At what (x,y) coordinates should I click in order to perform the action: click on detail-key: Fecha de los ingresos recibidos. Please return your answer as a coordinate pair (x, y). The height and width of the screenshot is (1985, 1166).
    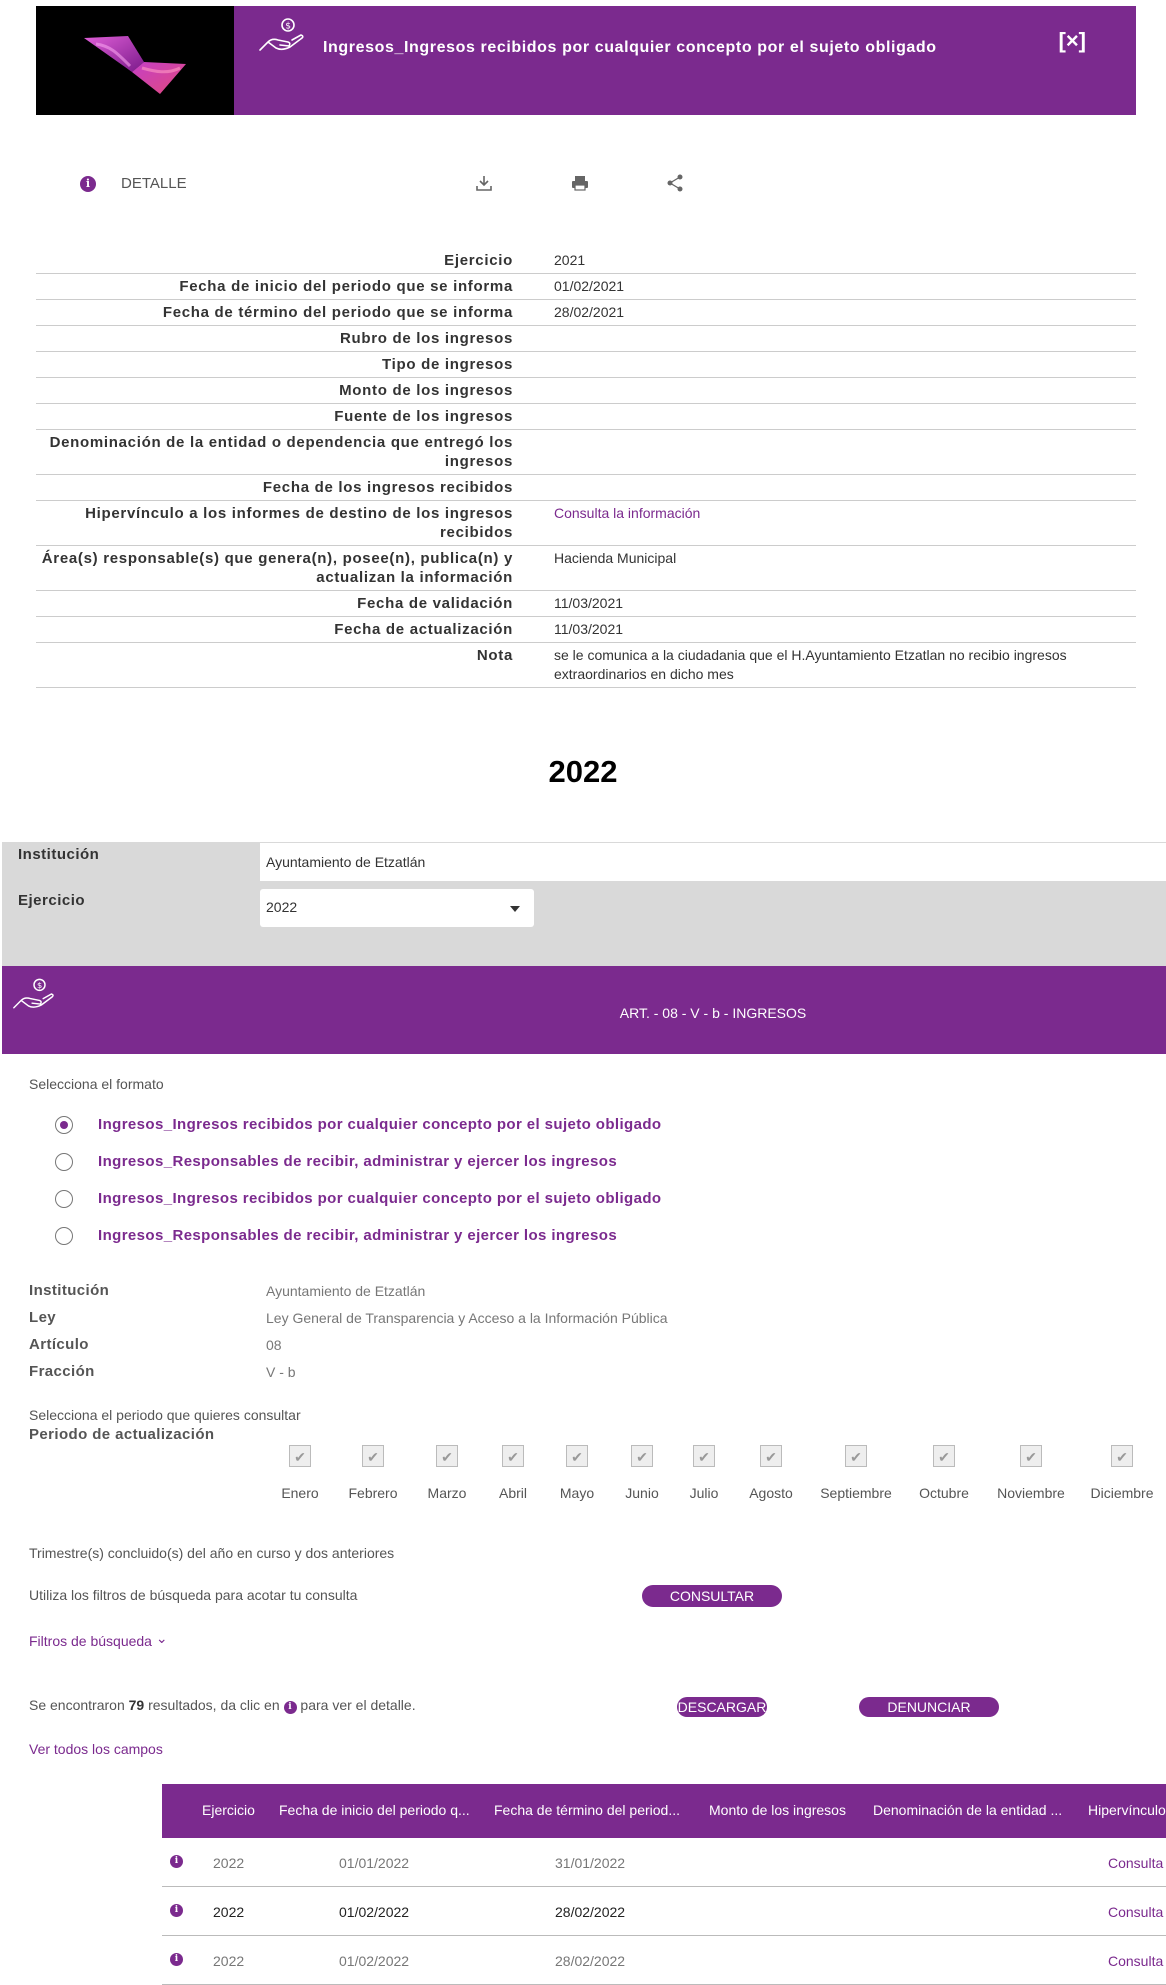
    Looking at the image, I should click on (387, 487).